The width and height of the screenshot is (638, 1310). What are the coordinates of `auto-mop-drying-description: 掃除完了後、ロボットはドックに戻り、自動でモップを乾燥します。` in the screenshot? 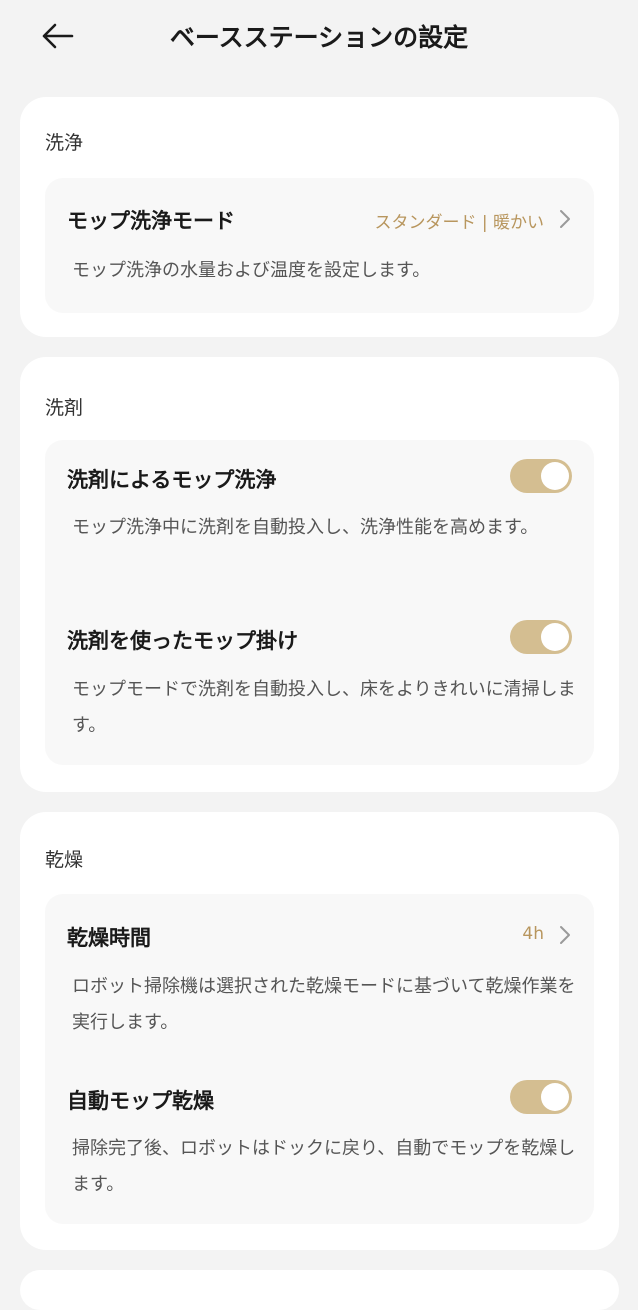 It's located at (324, 1166).